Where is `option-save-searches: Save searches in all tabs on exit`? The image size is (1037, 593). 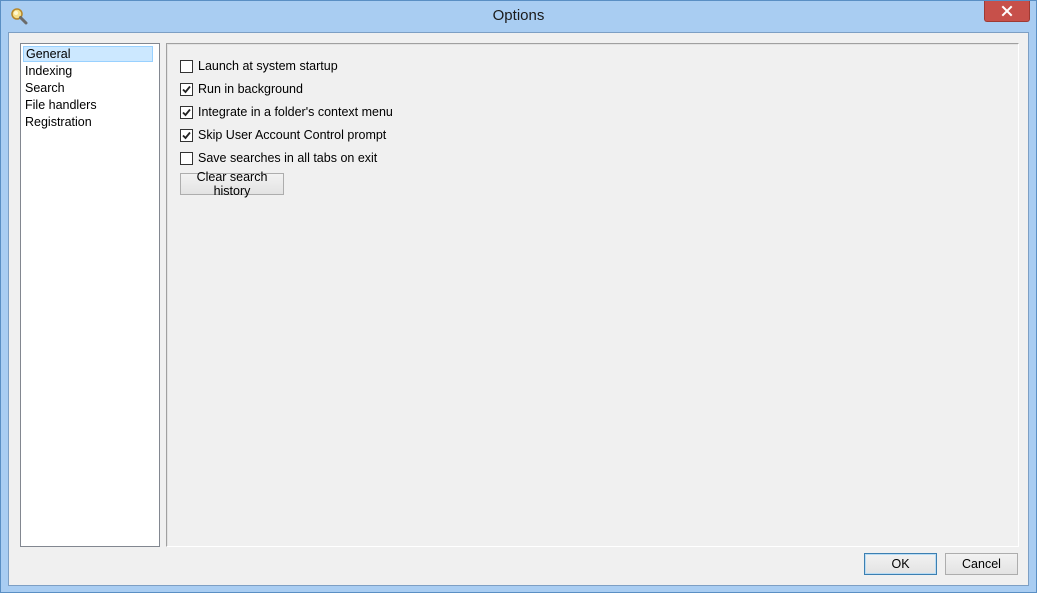
option-save-searches: Save searches in all tabs on exit is located at coordinates (278, 158).